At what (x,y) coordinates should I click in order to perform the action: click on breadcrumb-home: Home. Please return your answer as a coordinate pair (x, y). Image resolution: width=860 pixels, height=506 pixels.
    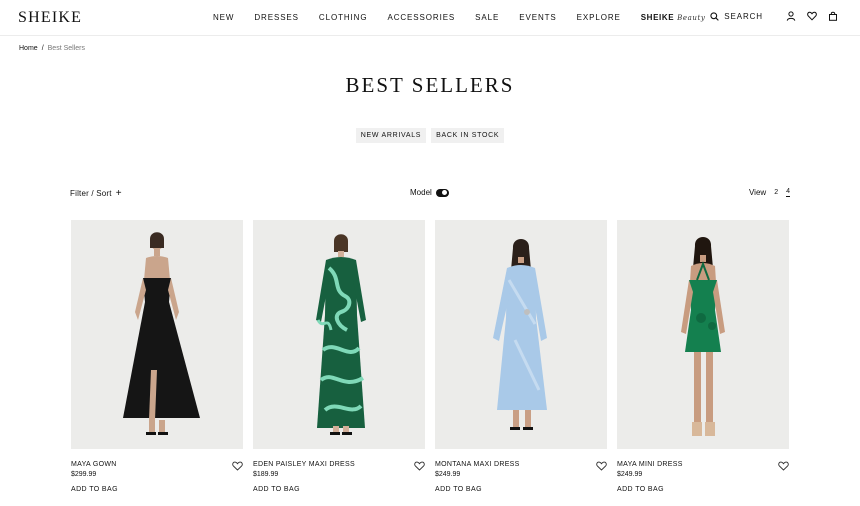
    Looking at the image, I should click on (28, 48).